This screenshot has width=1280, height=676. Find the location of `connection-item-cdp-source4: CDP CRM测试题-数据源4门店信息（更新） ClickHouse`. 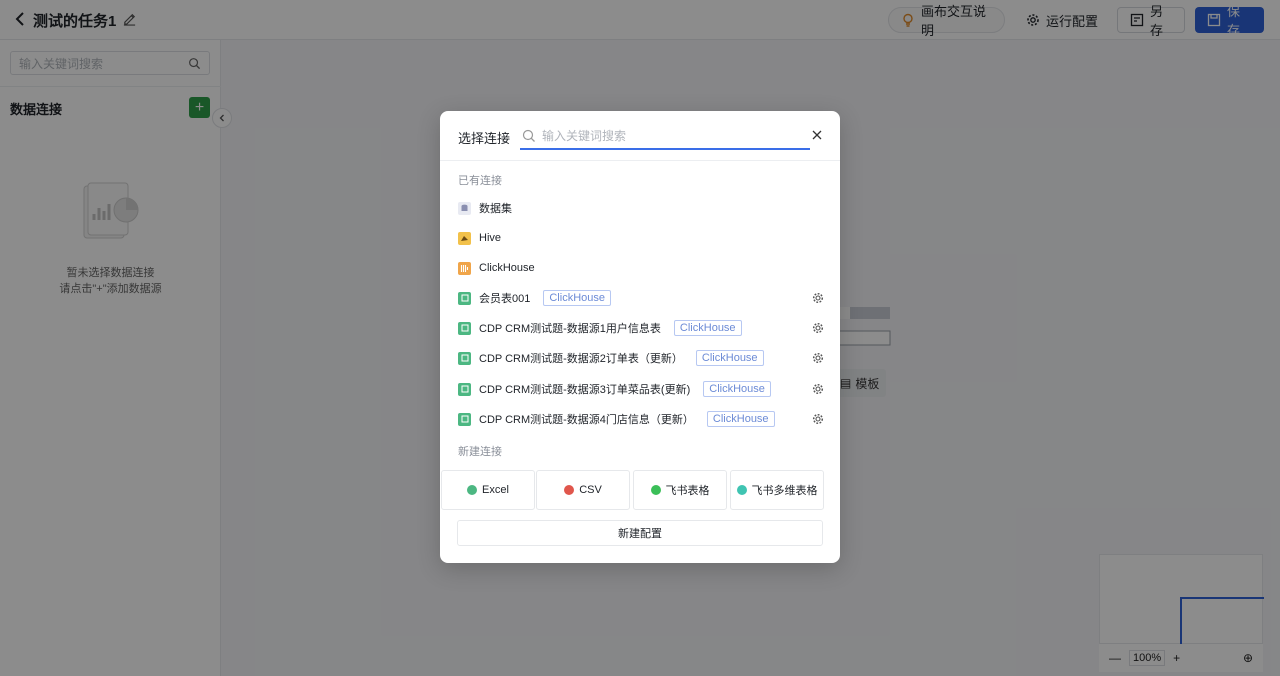

connection-item-cdp-source4: CDP CRM测试题-数据源4门店信息（更新） ClickHouse is located at coordinates (641, 419).